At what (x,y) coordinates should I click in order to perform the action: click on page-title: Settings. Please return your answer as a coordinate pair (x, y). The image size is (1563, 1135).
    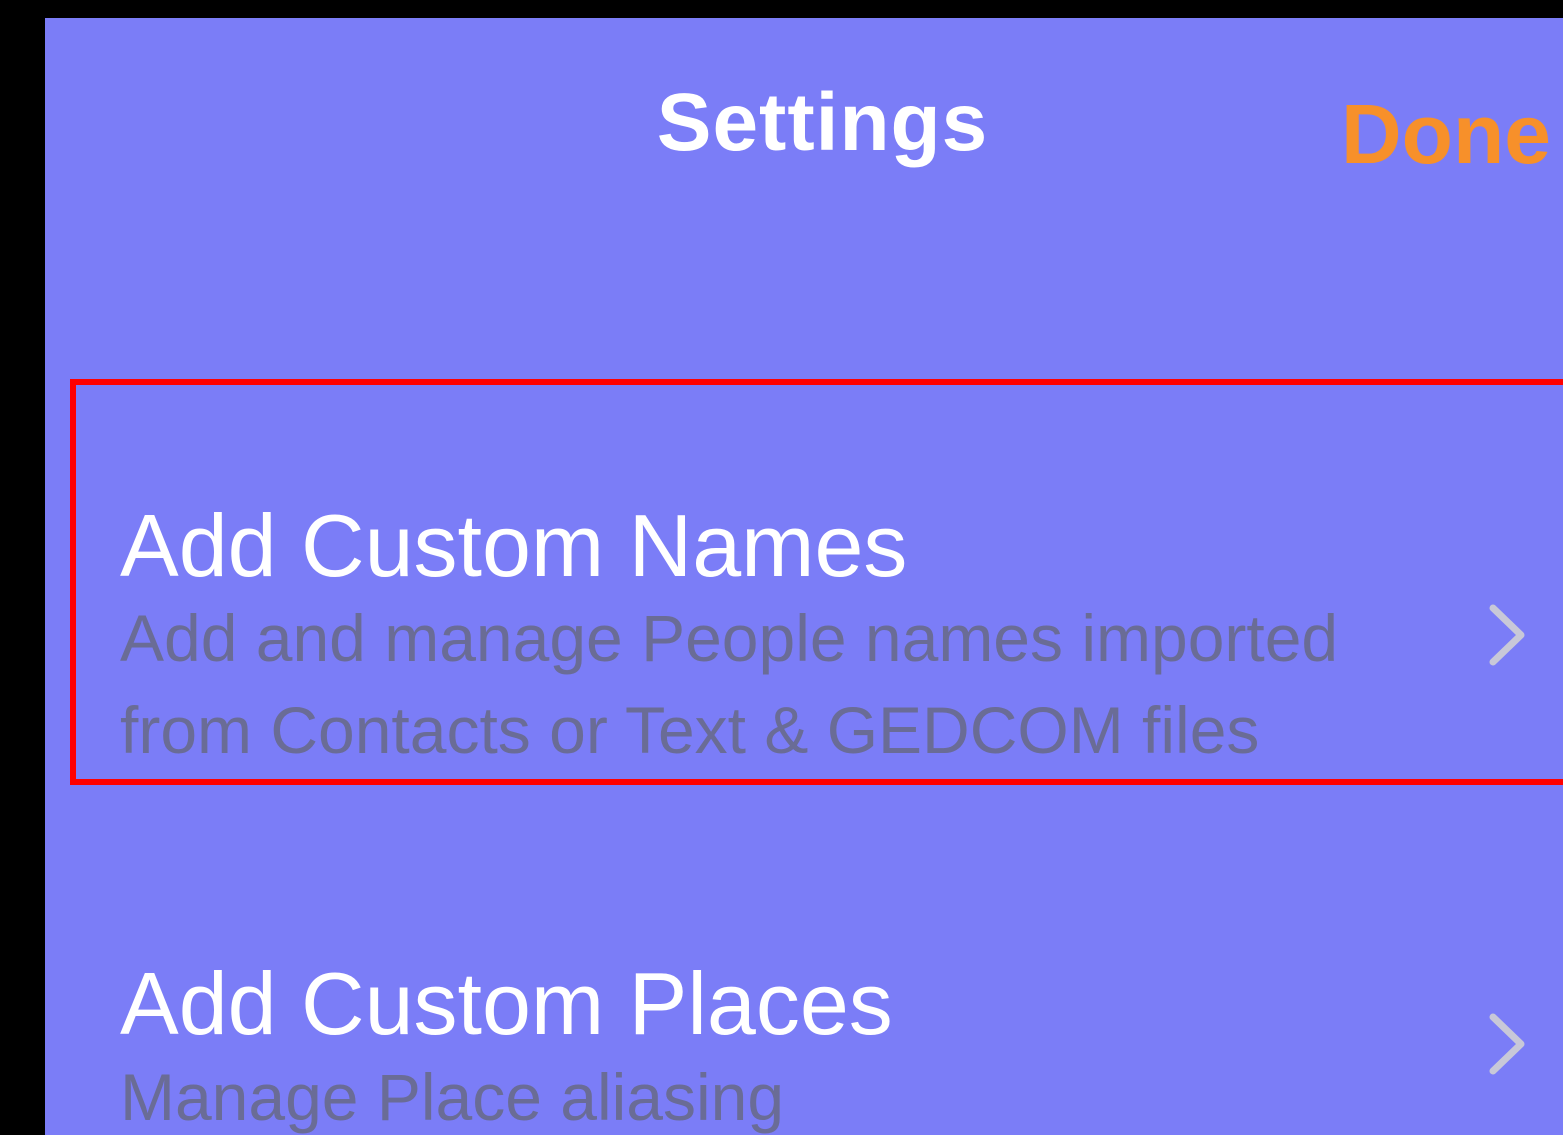
    Looking at the image, I should click on (822, 122).